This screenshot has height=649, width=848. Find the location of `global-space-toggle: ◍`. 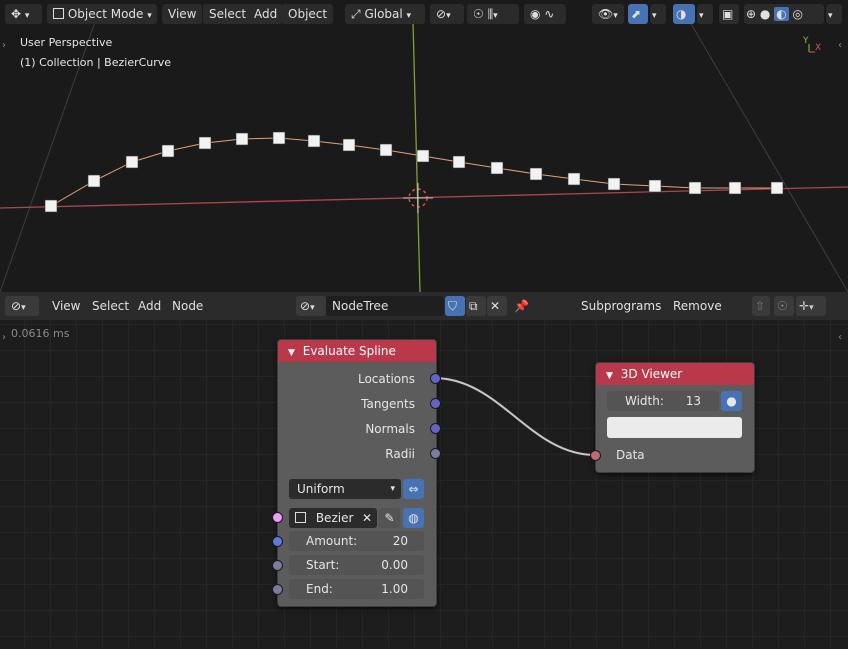

global-space-toggle: ◍ is located at coordinates (413, 518).